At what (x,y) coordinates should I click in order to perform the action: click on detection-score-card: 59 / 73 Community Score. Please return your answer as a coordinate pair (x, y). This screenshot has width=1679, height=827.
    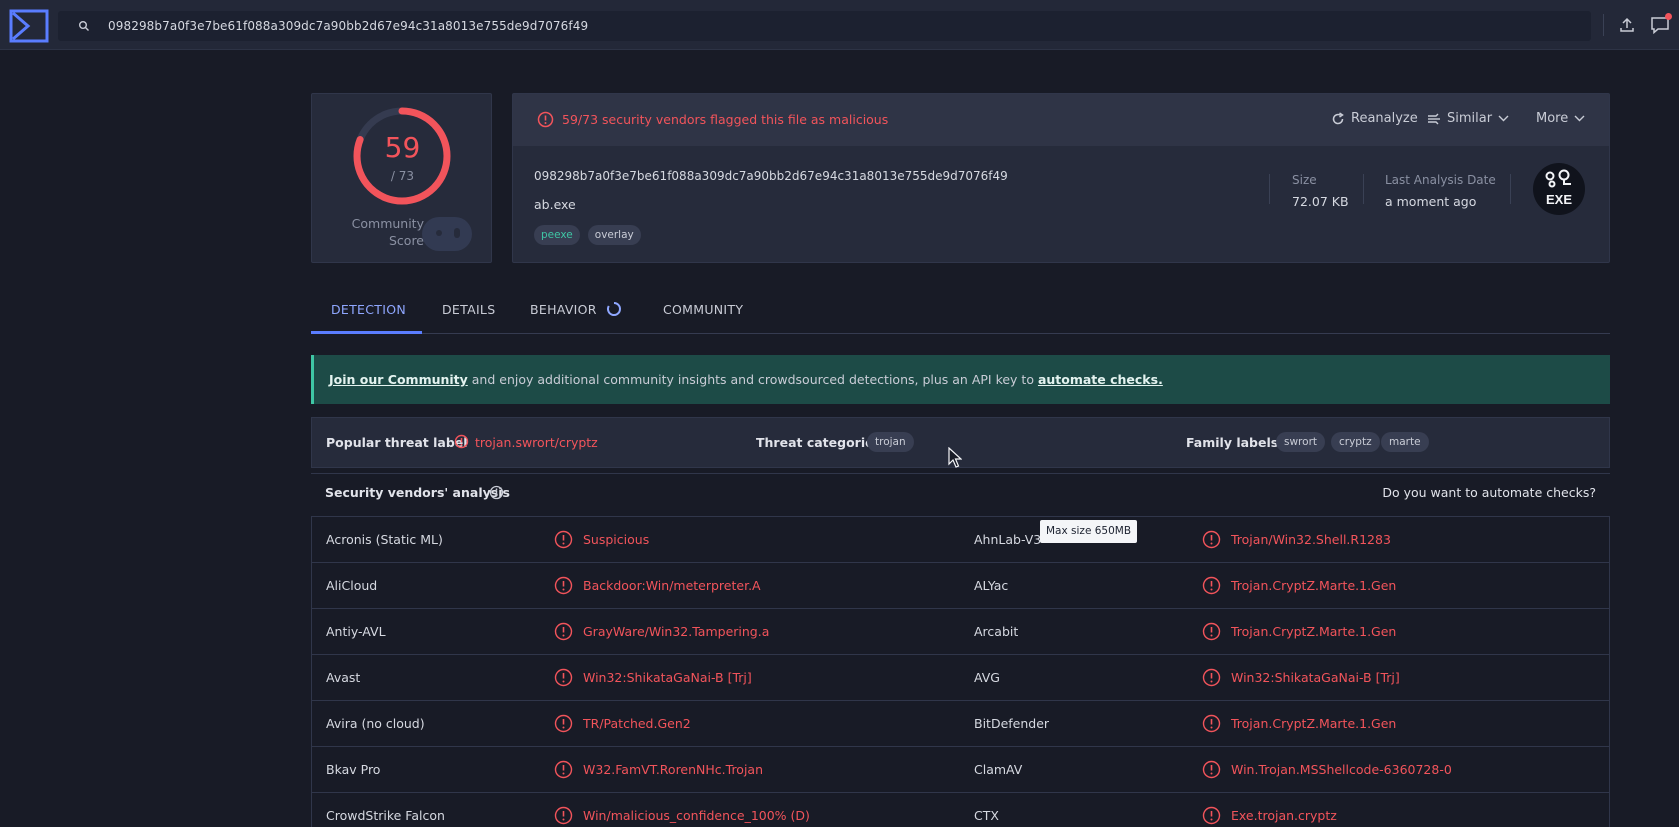
    Looking at the image, I should click on (401, 178).